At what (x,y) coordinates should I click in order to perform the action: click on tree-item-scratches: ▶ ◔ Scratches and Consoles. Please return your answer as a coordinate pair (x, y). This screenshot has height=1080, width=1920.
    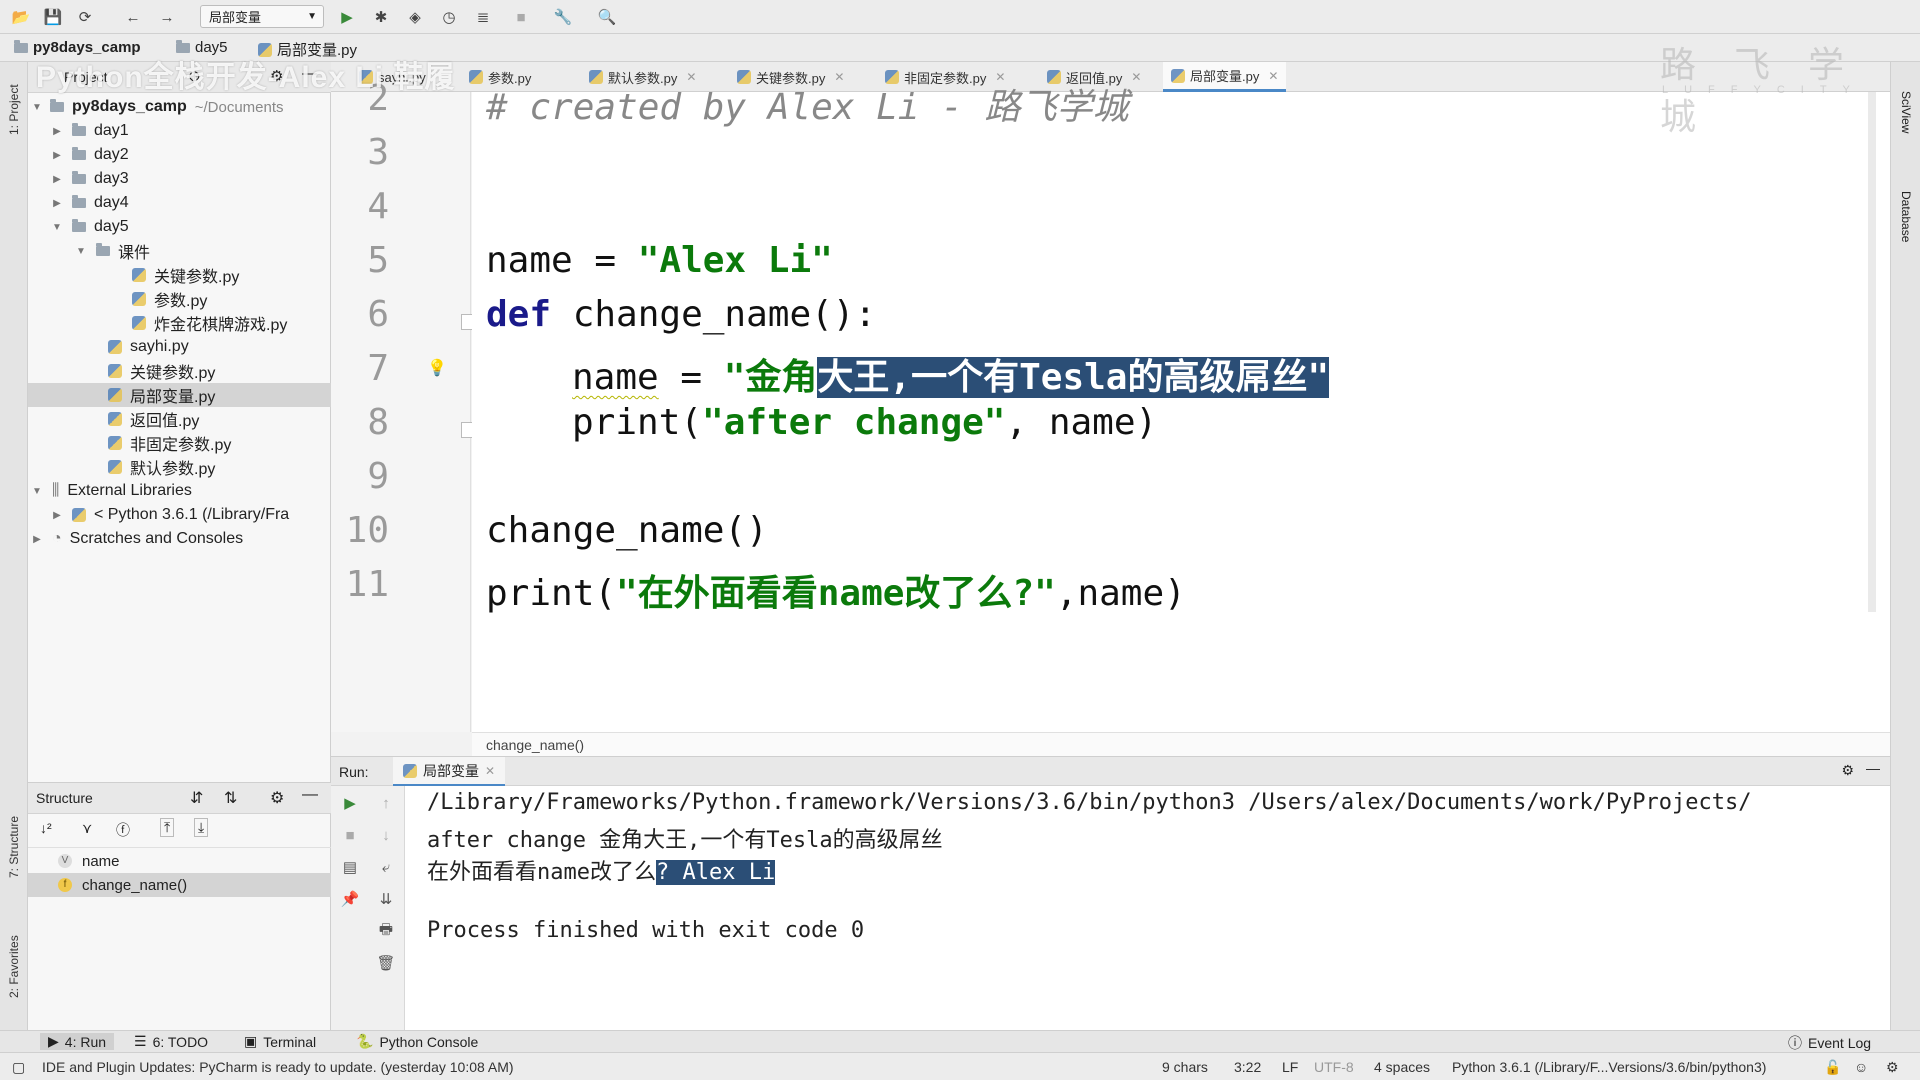
    Looking at the image, I should click on (180, 539).